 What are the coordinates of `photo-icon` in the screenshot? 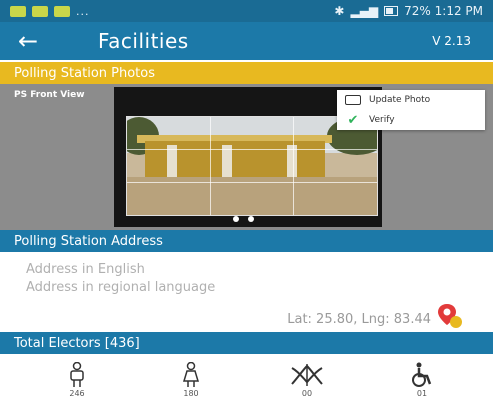 It's located at (353, 100).